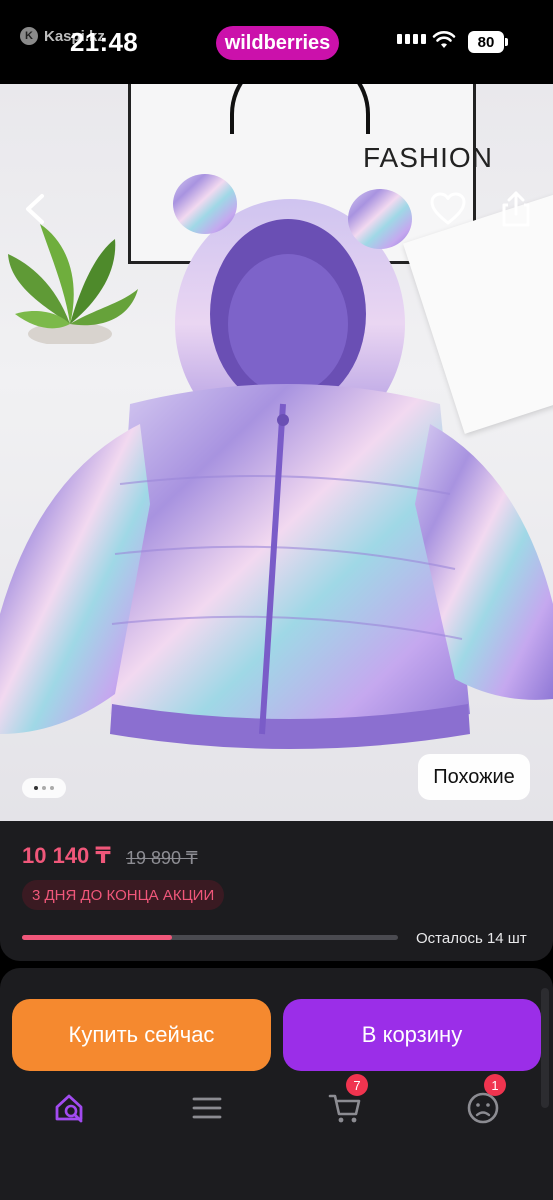  Describe the element at coordinates (474, 777) in the screenshot. I see `similar-button: Похожие` at that location.